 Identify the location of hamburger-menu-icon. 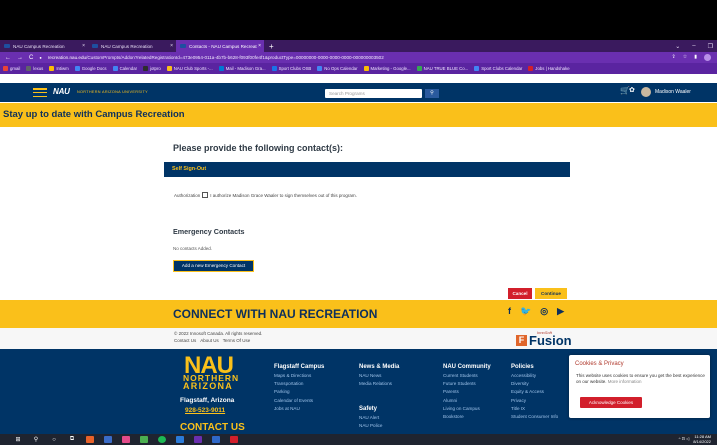
(40, 93).